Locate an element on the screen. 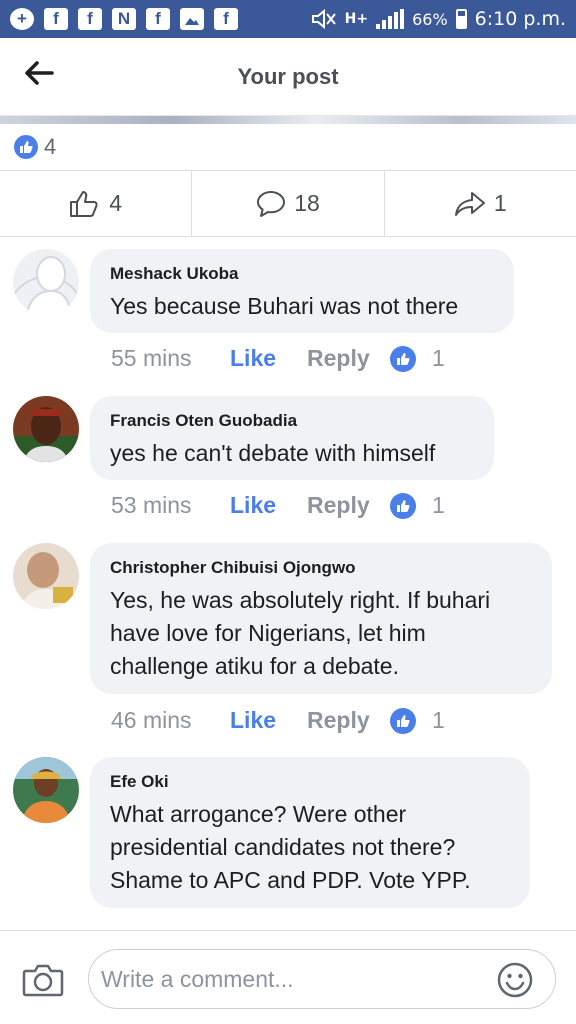 This screenshot has height=1024, width=576. reaction-count: 4 is located at coordinates (50, 146).